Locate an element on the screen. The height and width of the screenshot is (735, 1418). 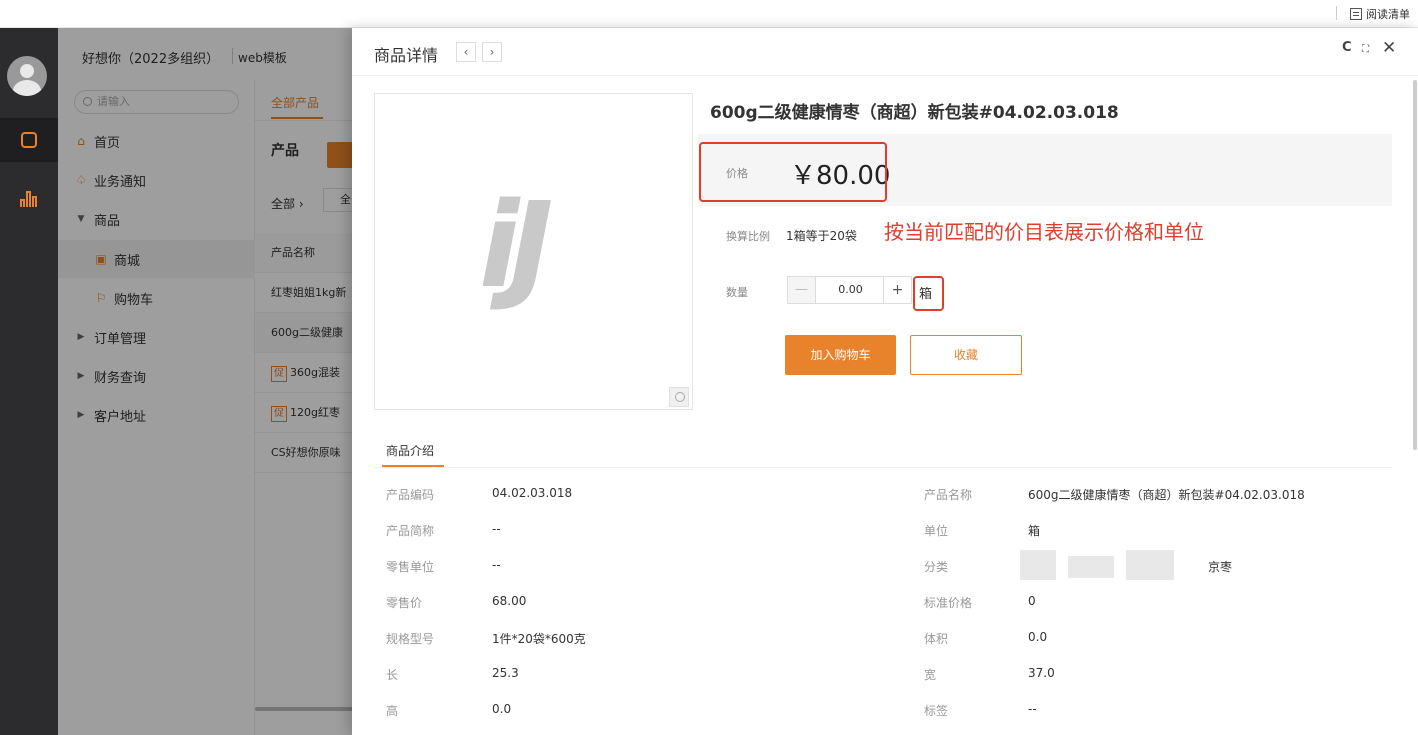
attr-label: 产品编码 is located at coordinates (410, 495).